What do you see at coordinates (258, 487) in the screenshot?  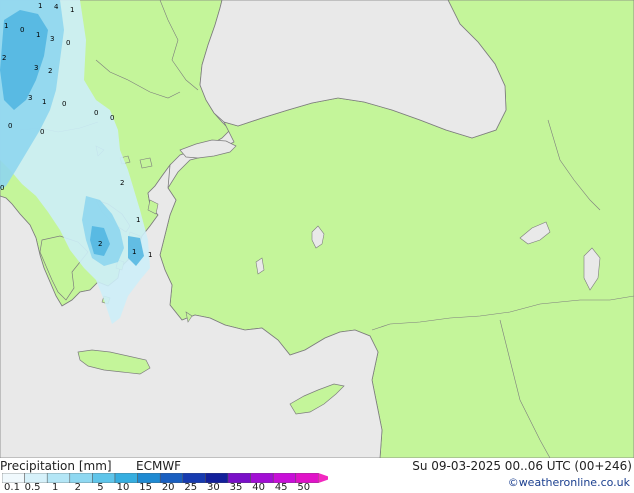 I see `legend-tick-label: 40` at bounding box center [258, 487].